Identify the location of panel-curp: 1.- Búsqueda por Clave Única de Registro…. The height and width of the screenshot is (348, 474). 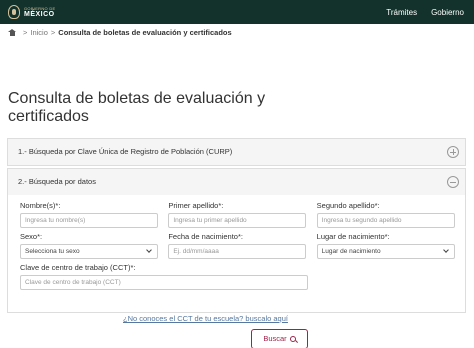
(236, 151).